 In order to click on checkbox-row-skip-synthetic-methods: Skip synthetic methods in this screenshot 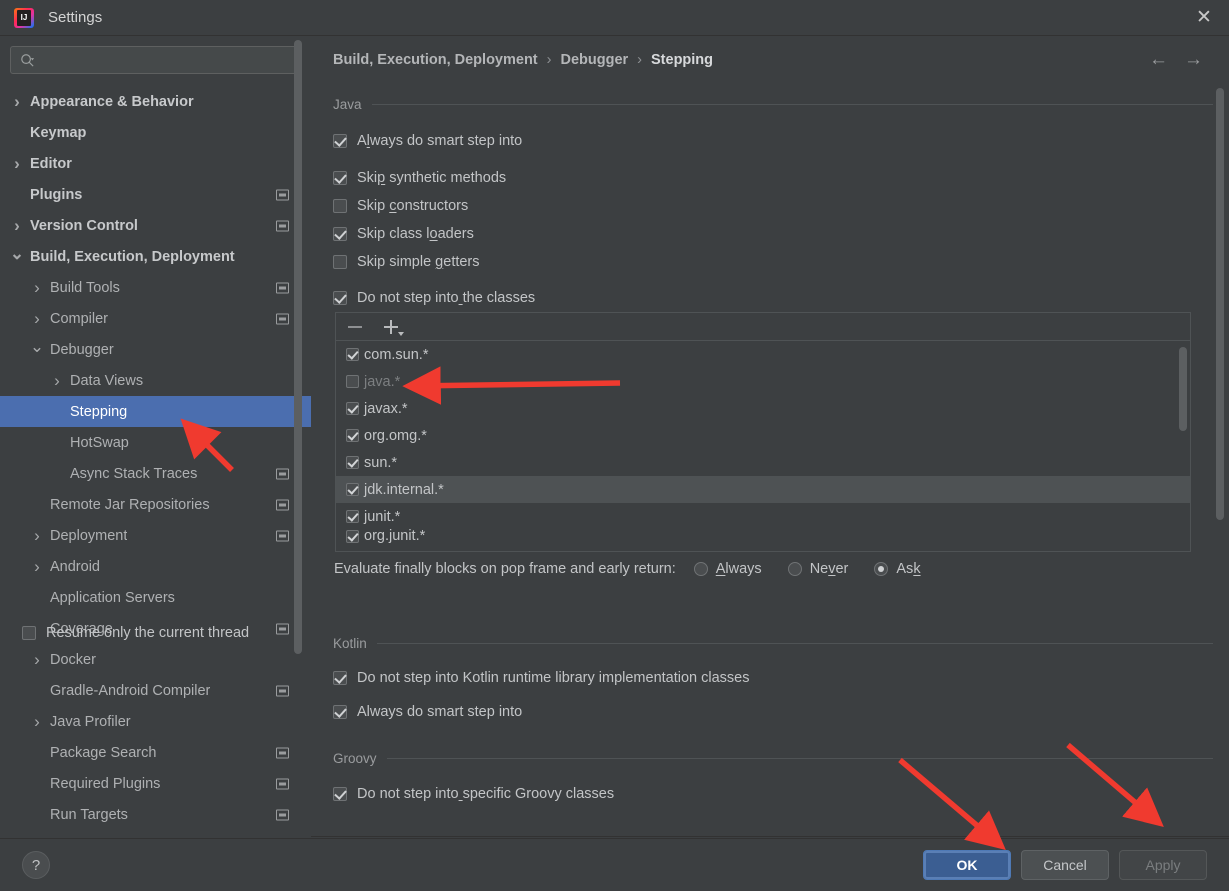, I will do `click(419, 178)`.